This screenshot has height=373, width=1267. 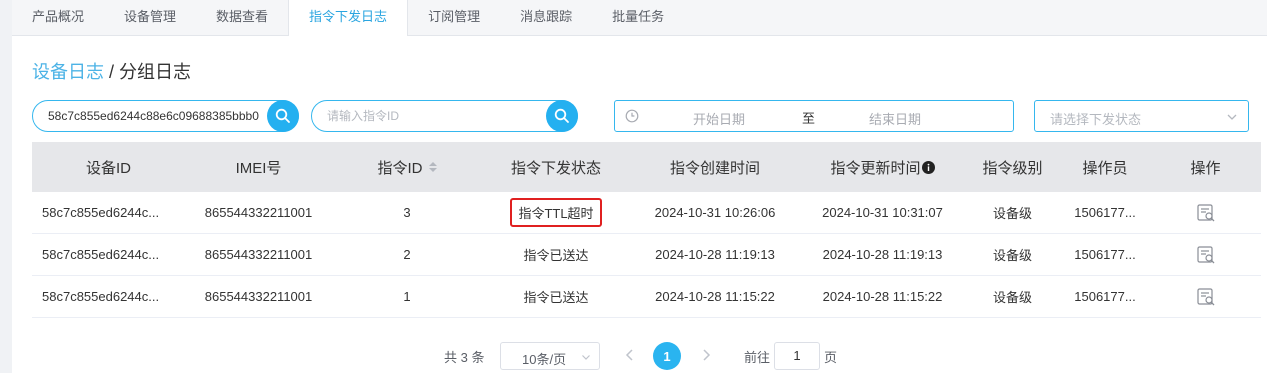 What do you see at coordinates (831, 357) in the screenshot?
I see `goto-suffix: 页` at bounding box center [831, 357].